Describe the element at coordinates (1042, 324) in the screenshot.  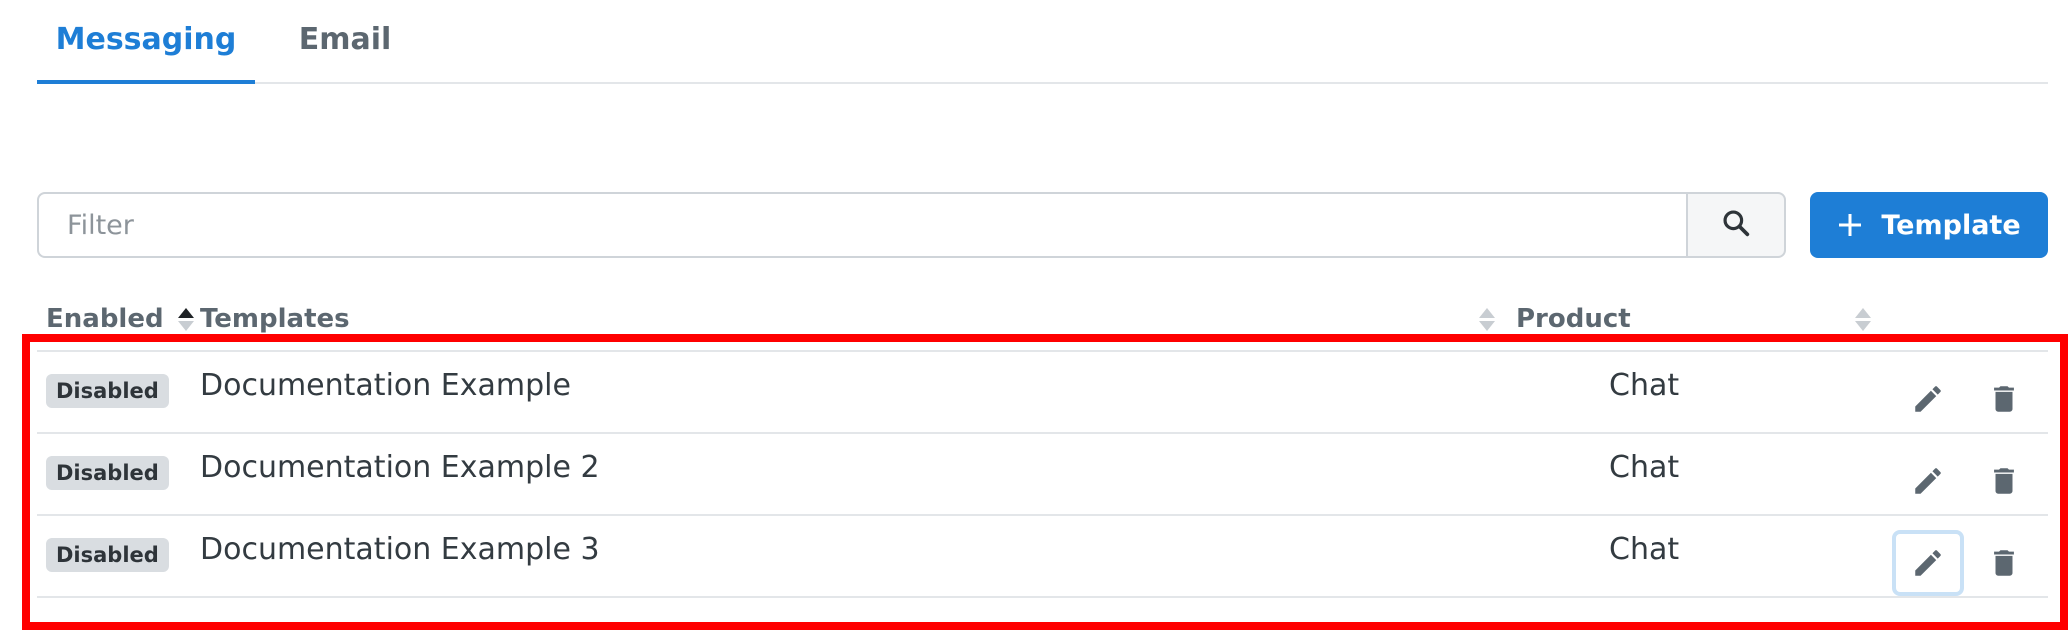
I see `table-header: Enabled Templates Product` at that location.